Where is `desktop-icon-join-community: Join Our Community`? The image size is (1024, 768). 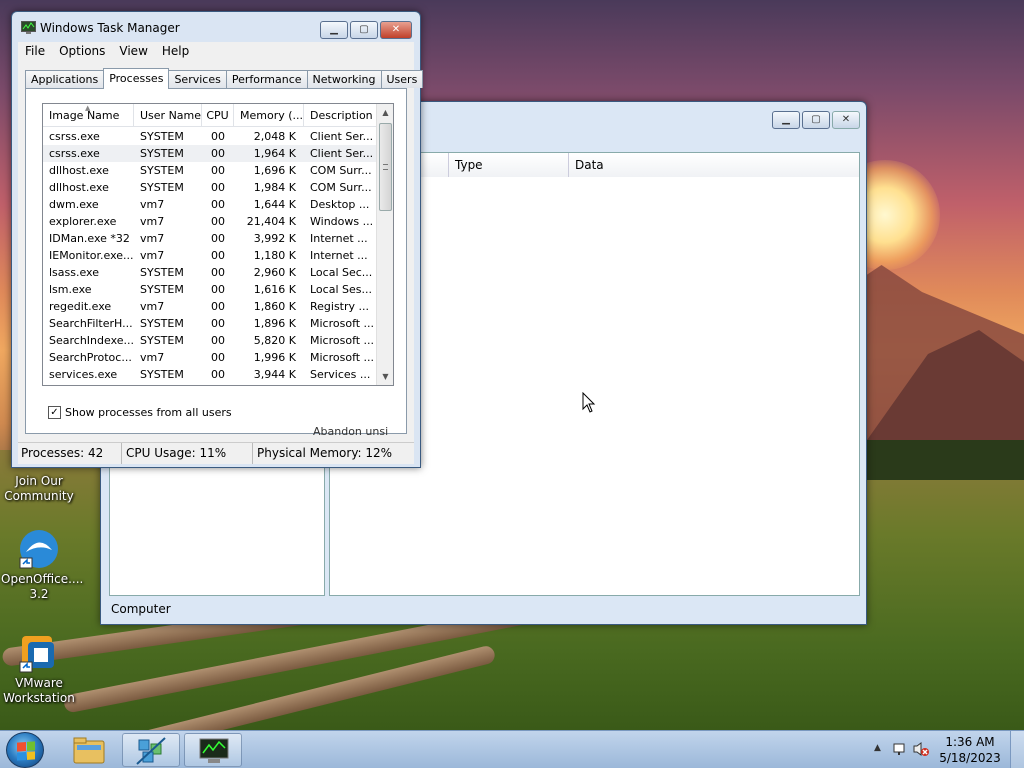 desktop-icon-join-community: Join Our Community is located at coordinates (39, 489).